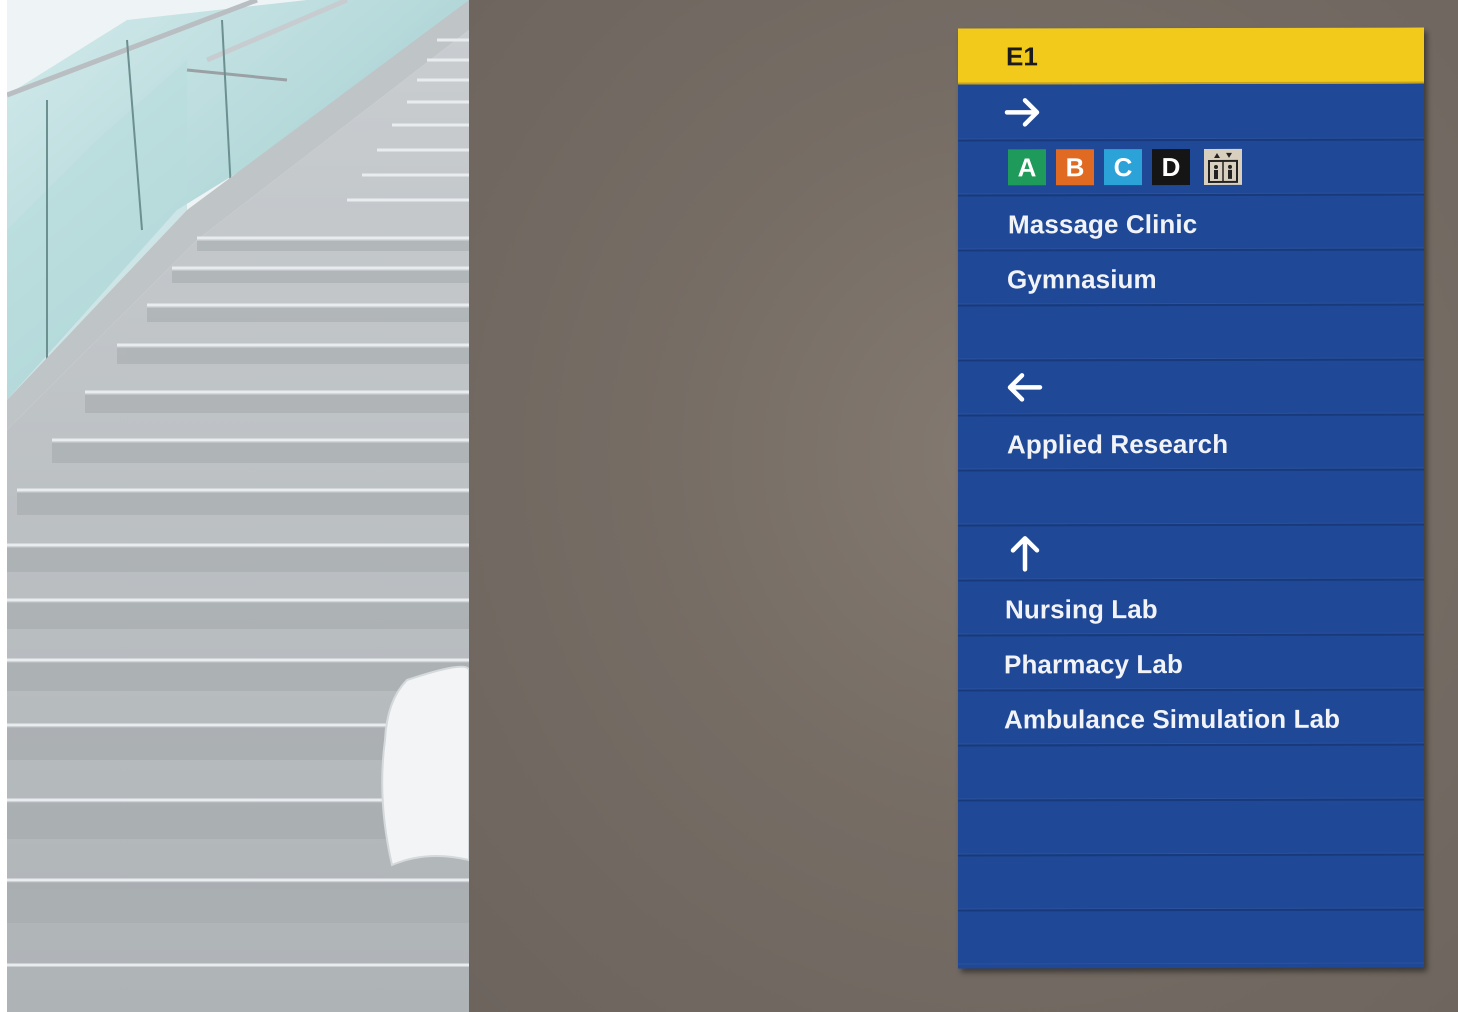  I want to click on building-badge-b: B, so click(1075, 167).